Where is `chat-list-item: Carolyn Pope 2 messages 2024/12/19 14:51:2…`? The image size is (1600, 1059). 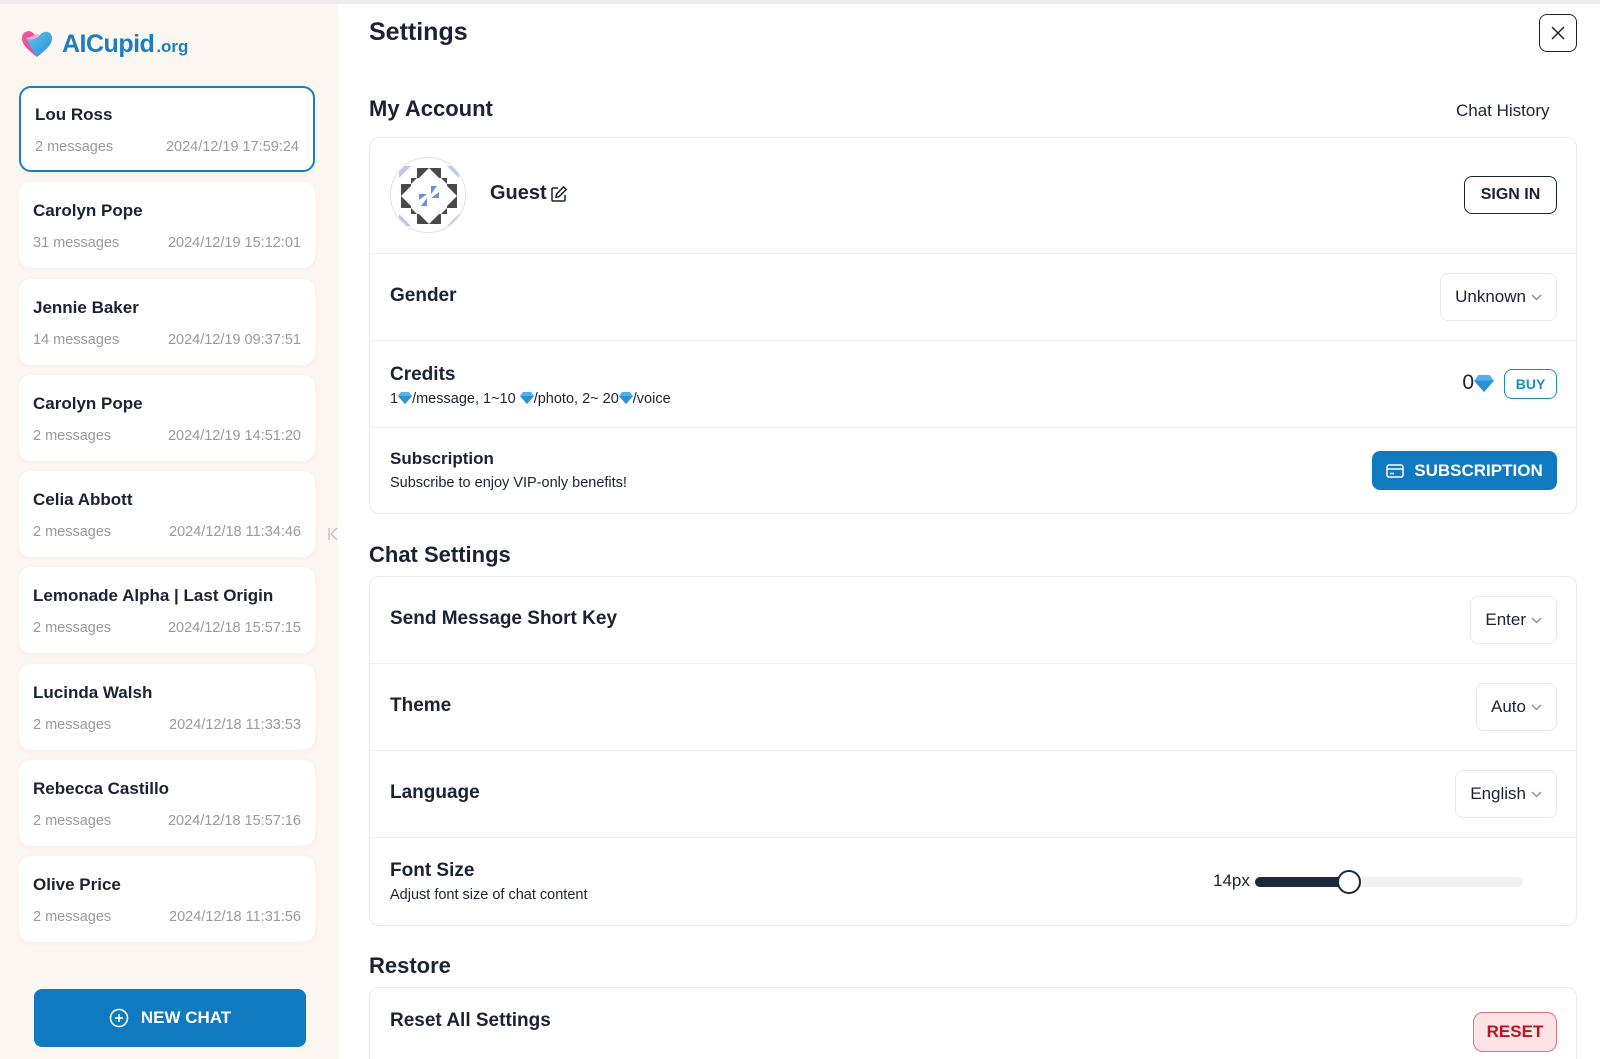 chat-list-item: Carolyn Pope 2 messages 2024/12/19 14:51:2… is located at coordinates (167, 417).